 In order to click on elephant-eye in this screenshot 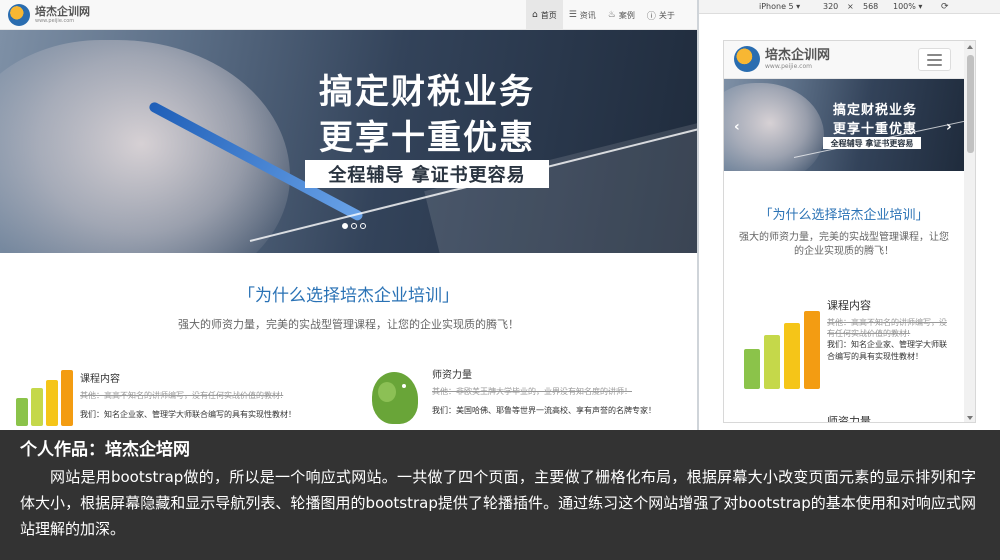, I will do `click(404, 386)`.